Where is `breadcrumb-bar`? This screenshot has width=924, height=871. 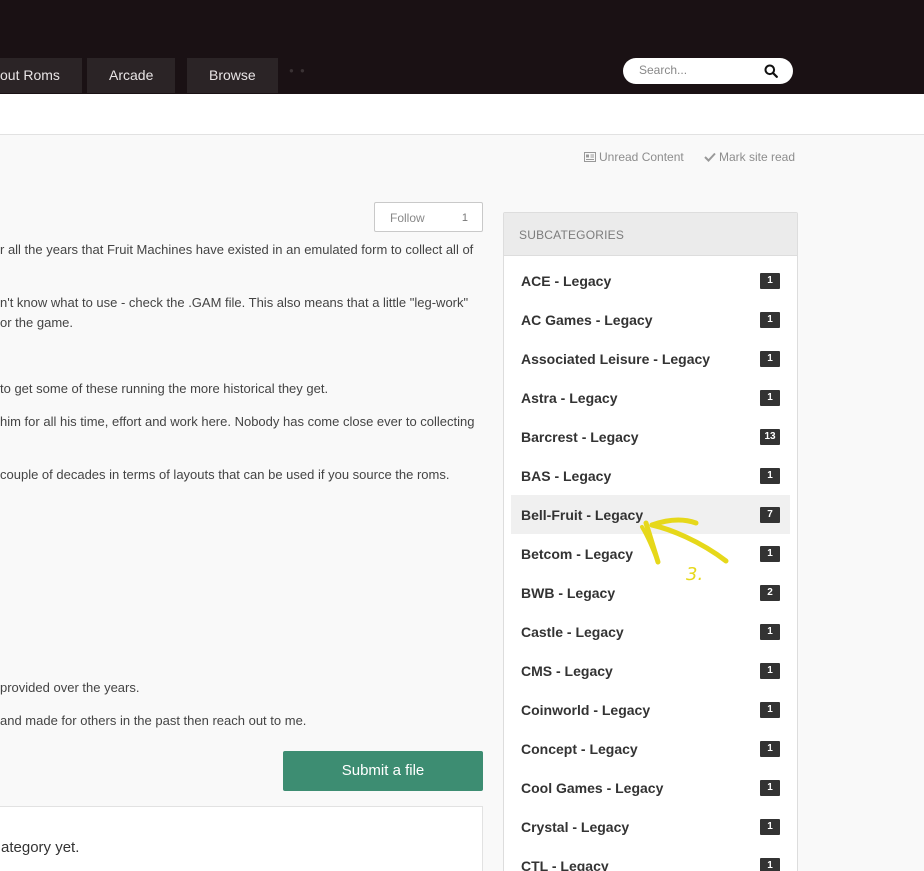 breadcrumb-bar is located at coordinates (462, 114).